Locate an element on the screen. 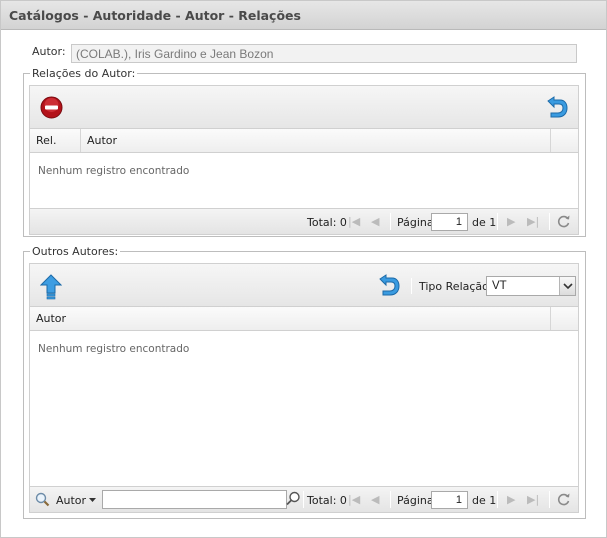 The height and width of the screenshot is (538, 607). toolbar-separator is located at coordinates (411, 286).